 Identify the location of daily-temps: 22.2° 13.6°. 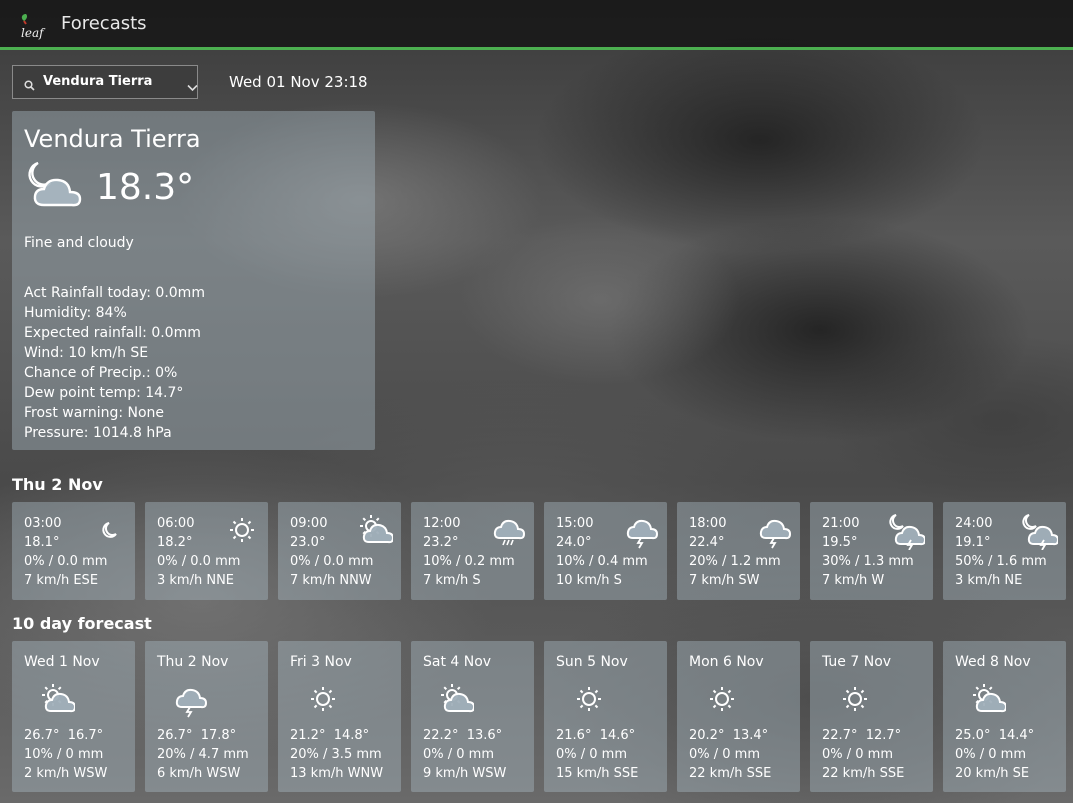
(463, 735).